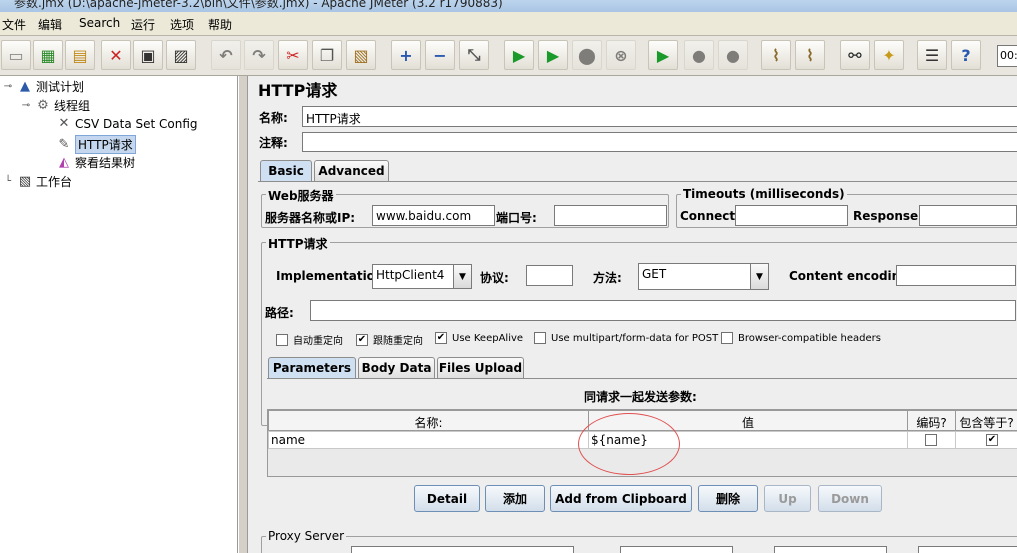 Image resolution: width=1017 pixels, height=553 pixels. I want to click on tree-node-workbench: └ ▧ 工作台, so click(37, 181).